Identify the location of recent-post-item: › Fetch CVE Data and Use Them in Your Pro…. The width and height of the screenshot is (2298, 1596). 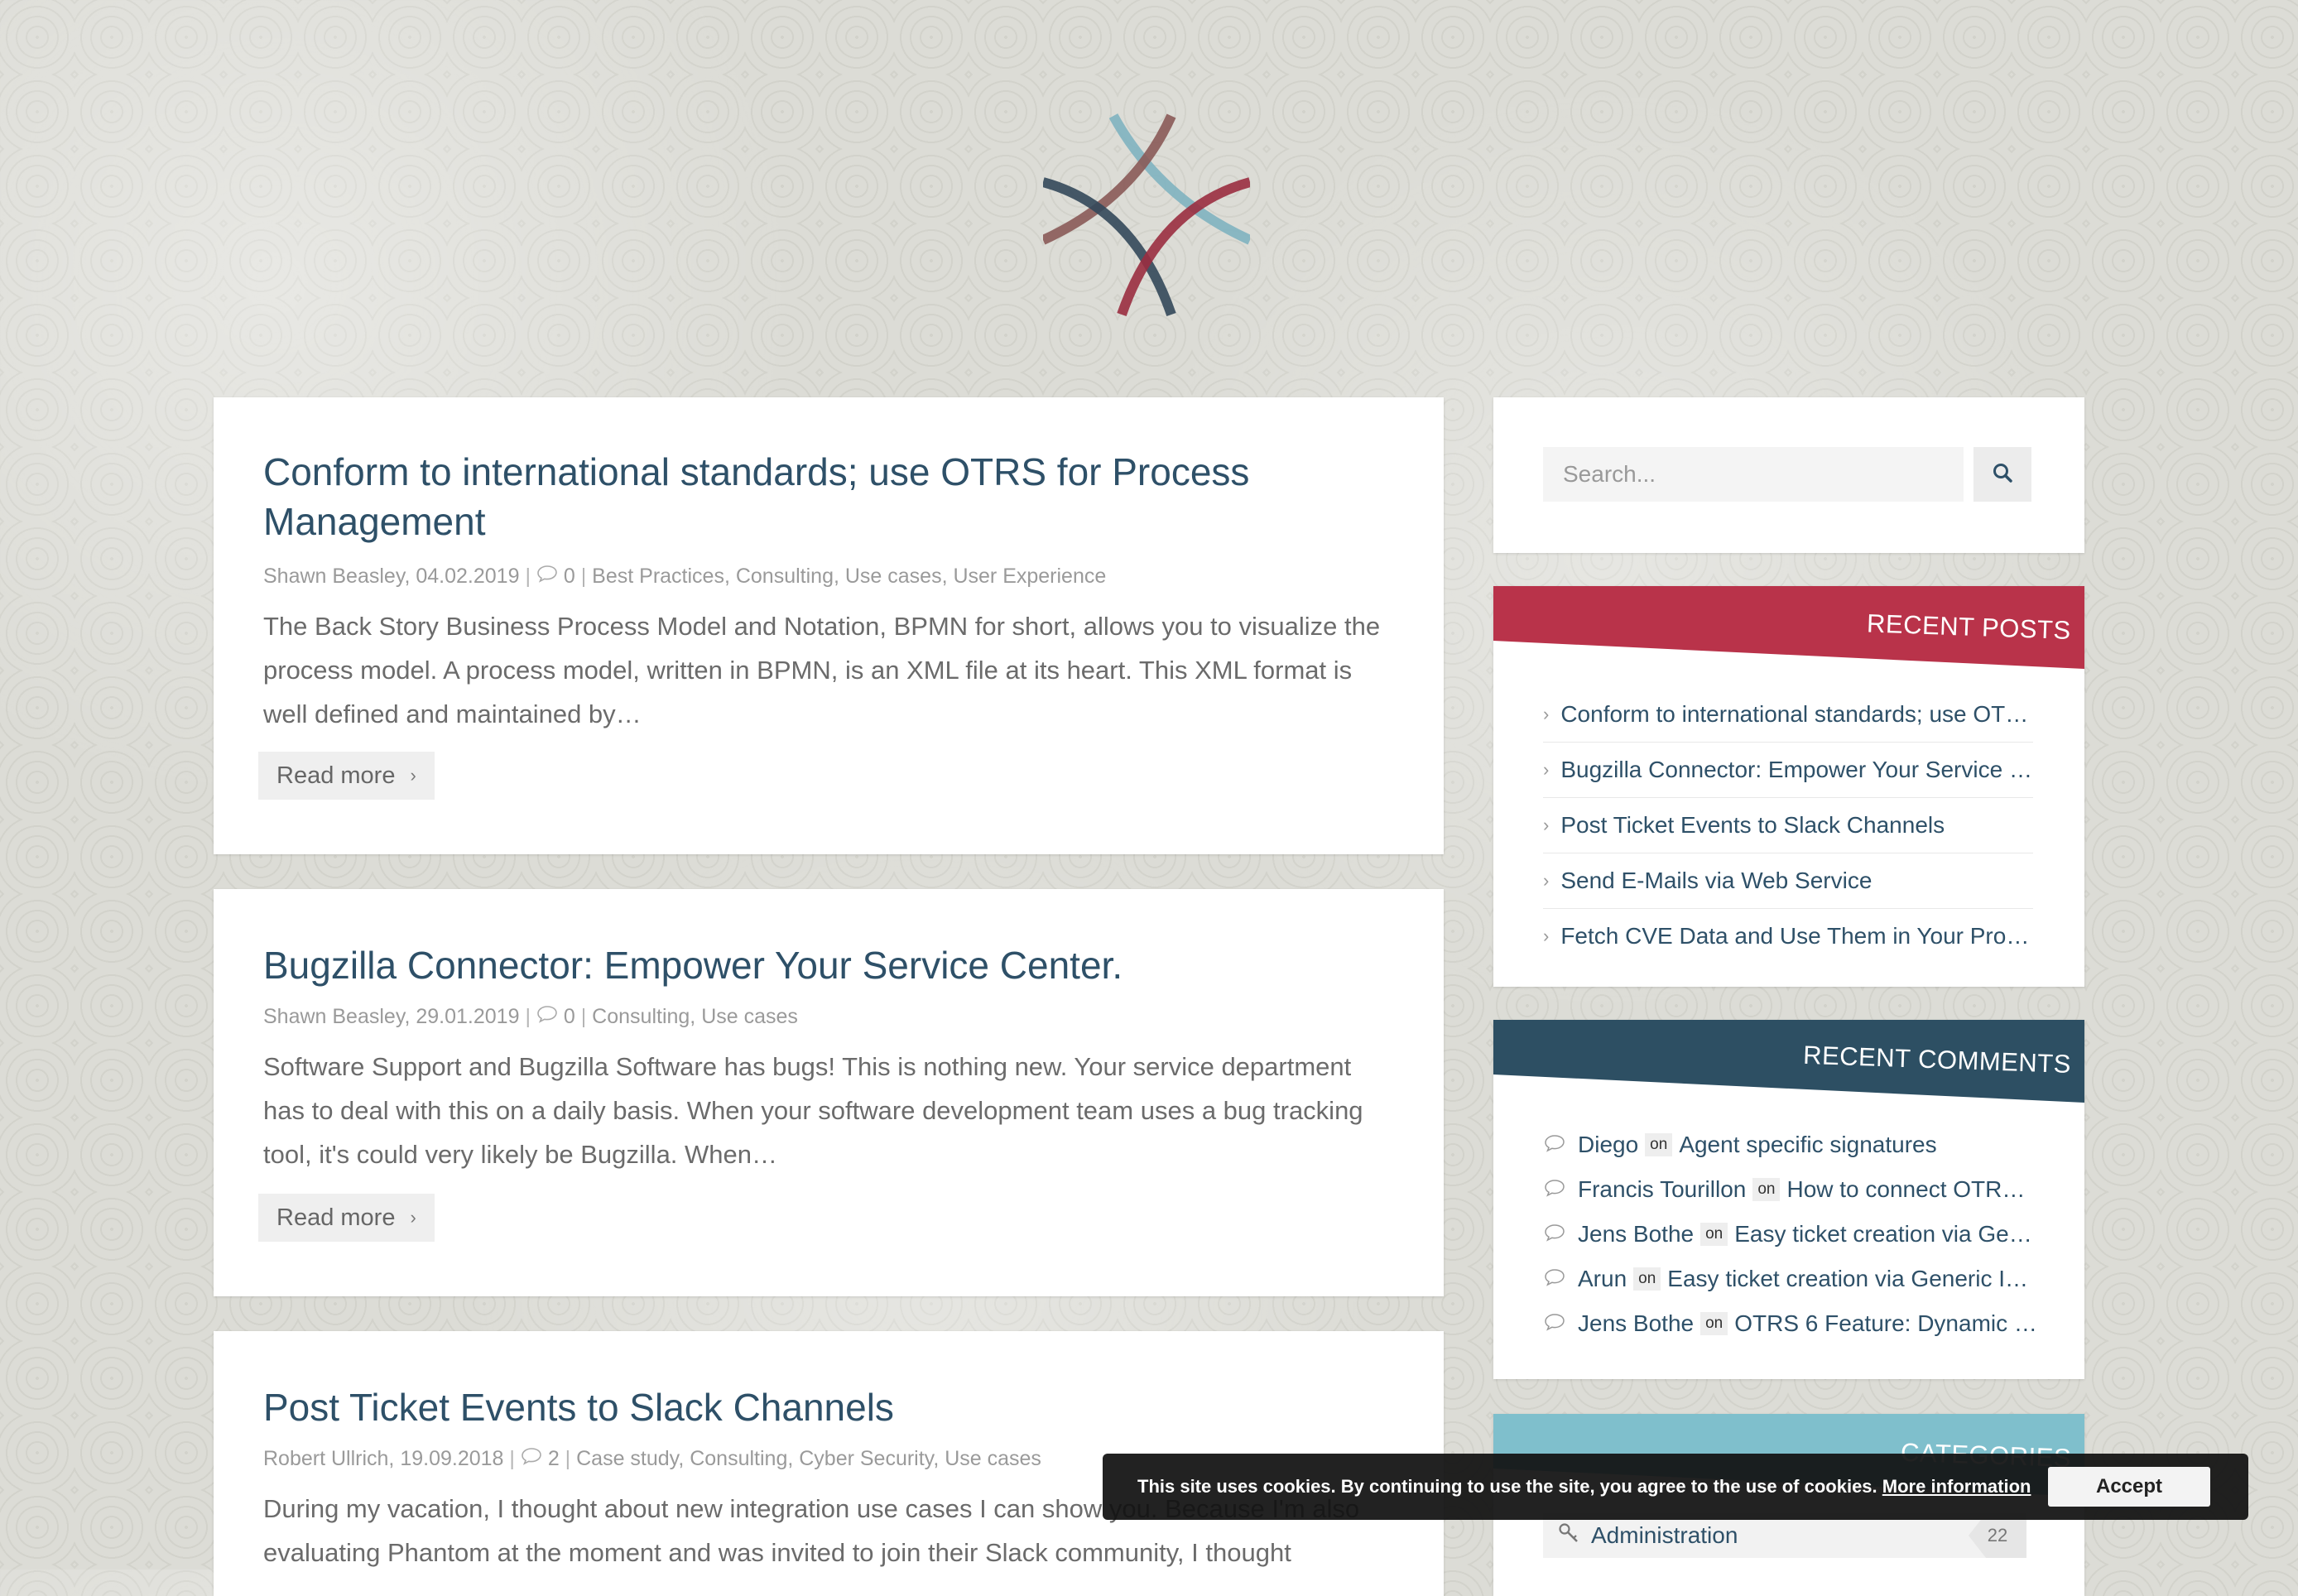
(1788, 936).